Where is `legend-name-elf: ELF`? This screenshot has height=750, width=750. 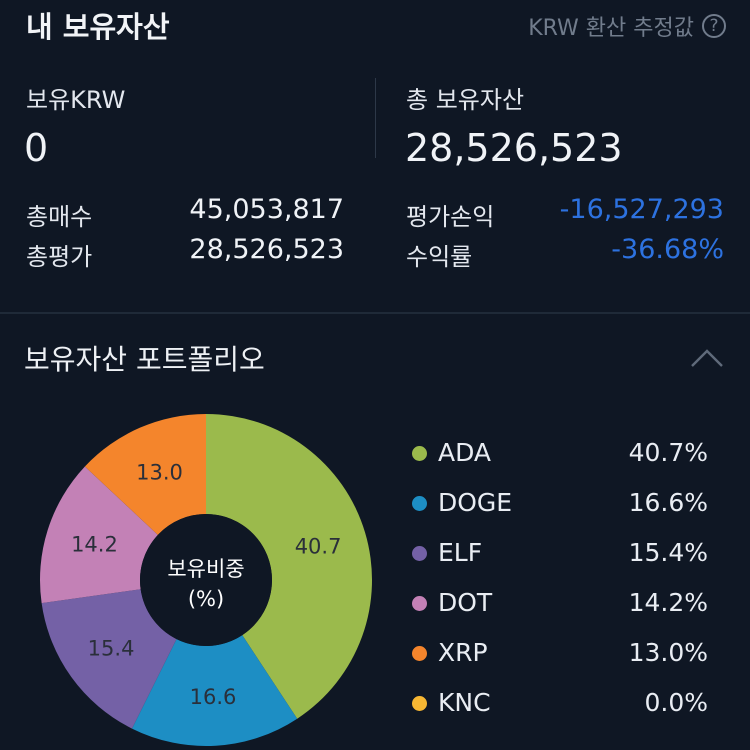 legend-name-elf: ELF is located at coordinates (460, 552).